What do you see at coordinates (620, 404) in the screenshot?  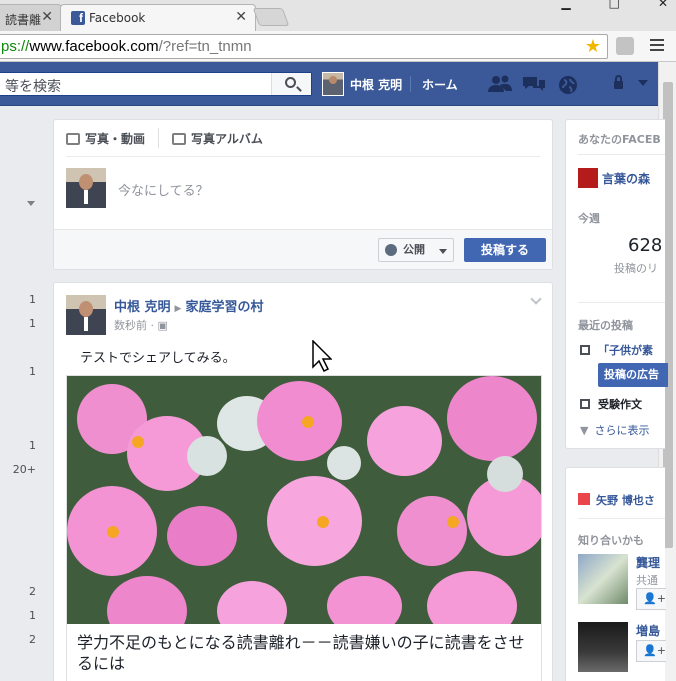 I see `recent-post-title: 受験作文` at bounding box center [620, 404].